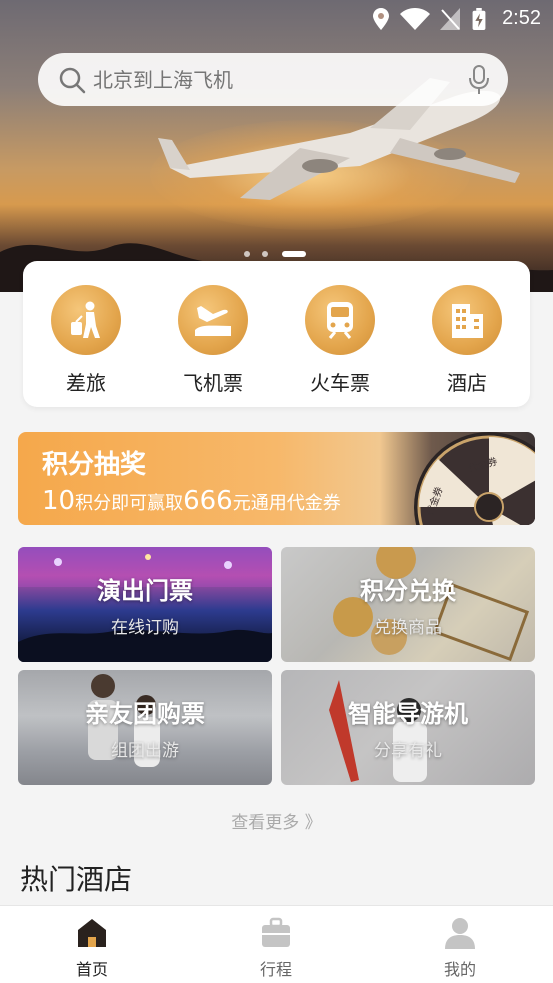 This screenshot has height=983, width=553. I want to click on category-flight: 飞机票, so click(213, 340).